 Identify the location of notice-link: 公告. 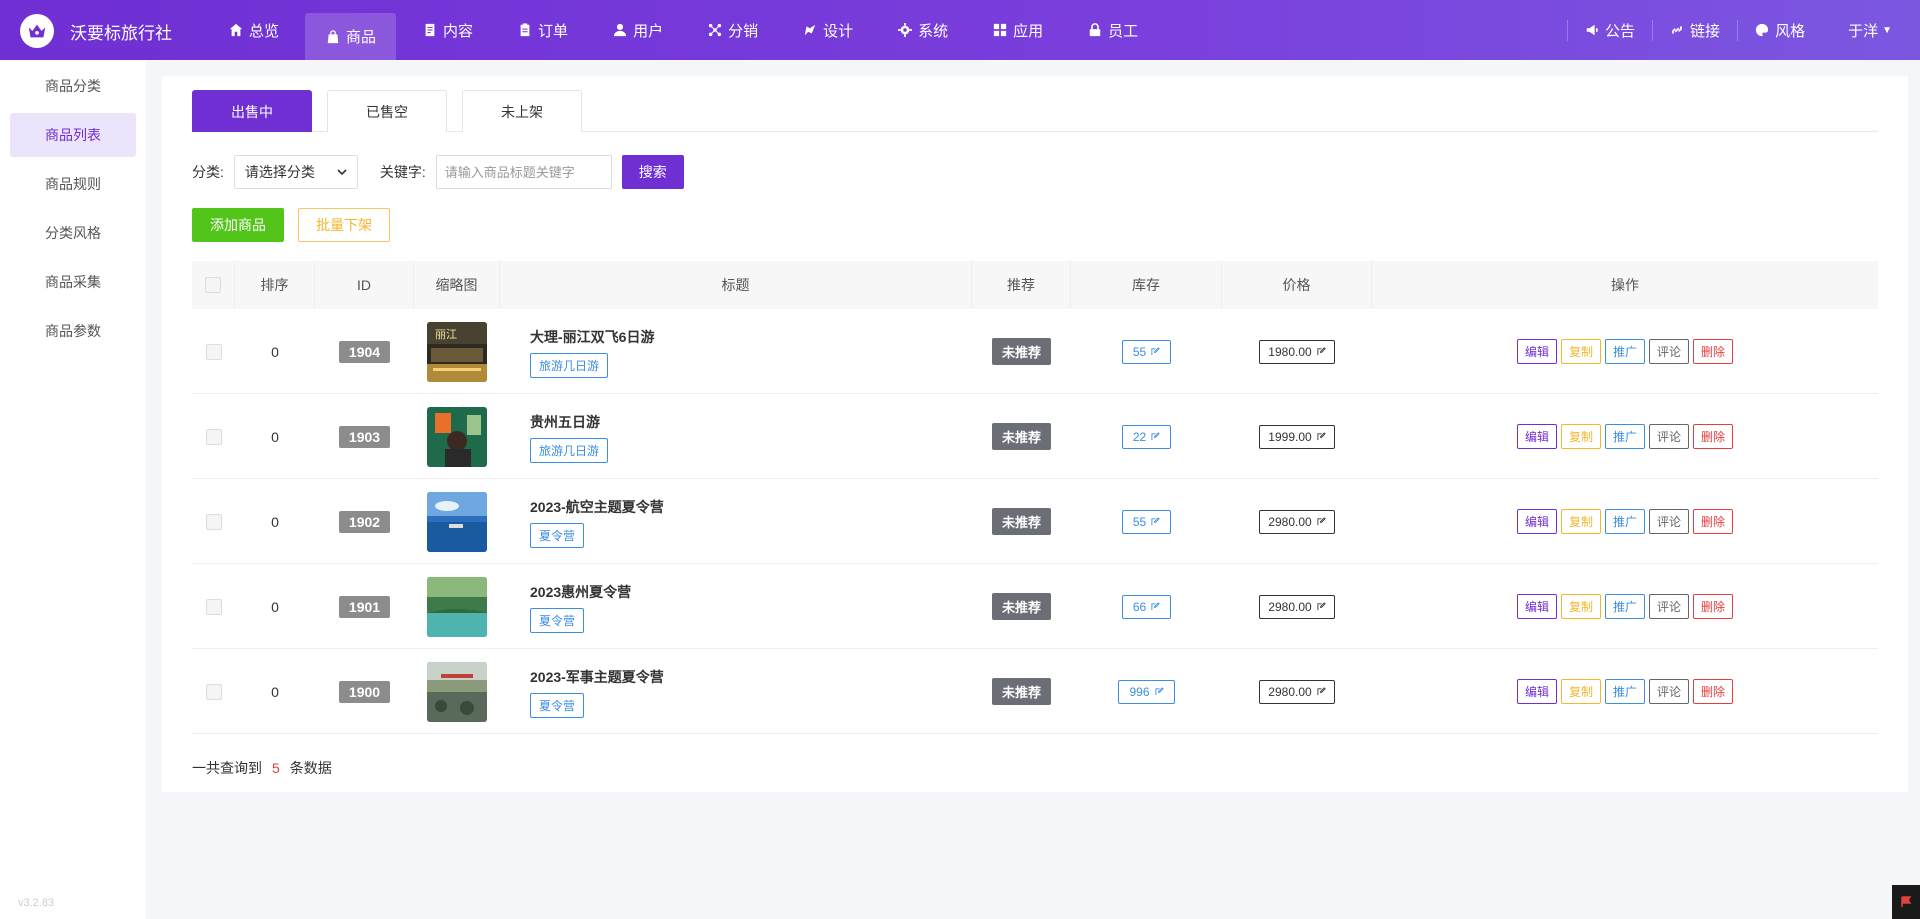
(1609, 30).